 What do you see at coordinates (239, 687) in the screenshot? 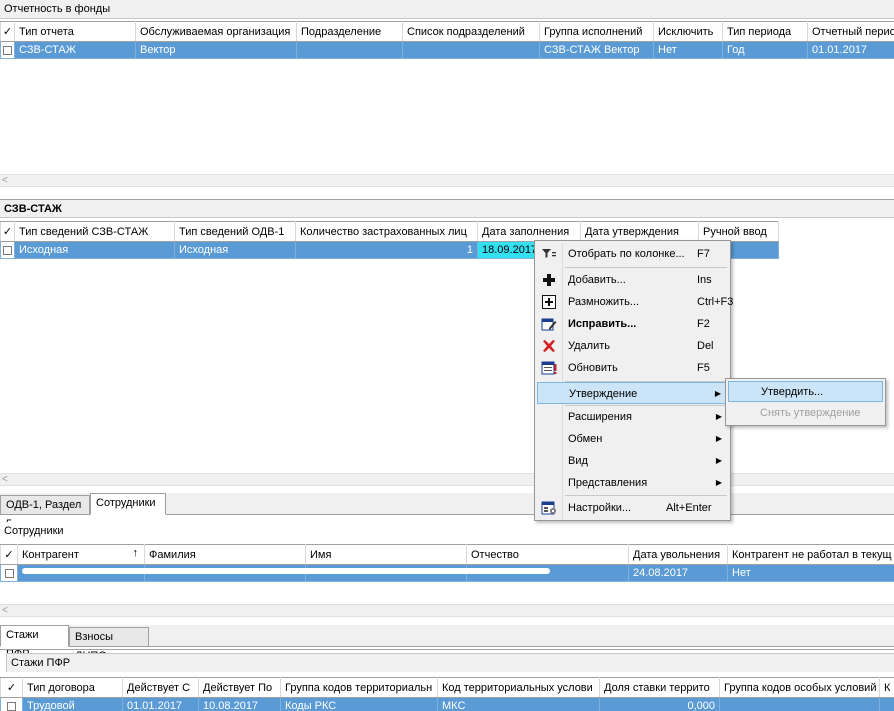
I see `column-header: Действует По` at bounding box center [239, 687].